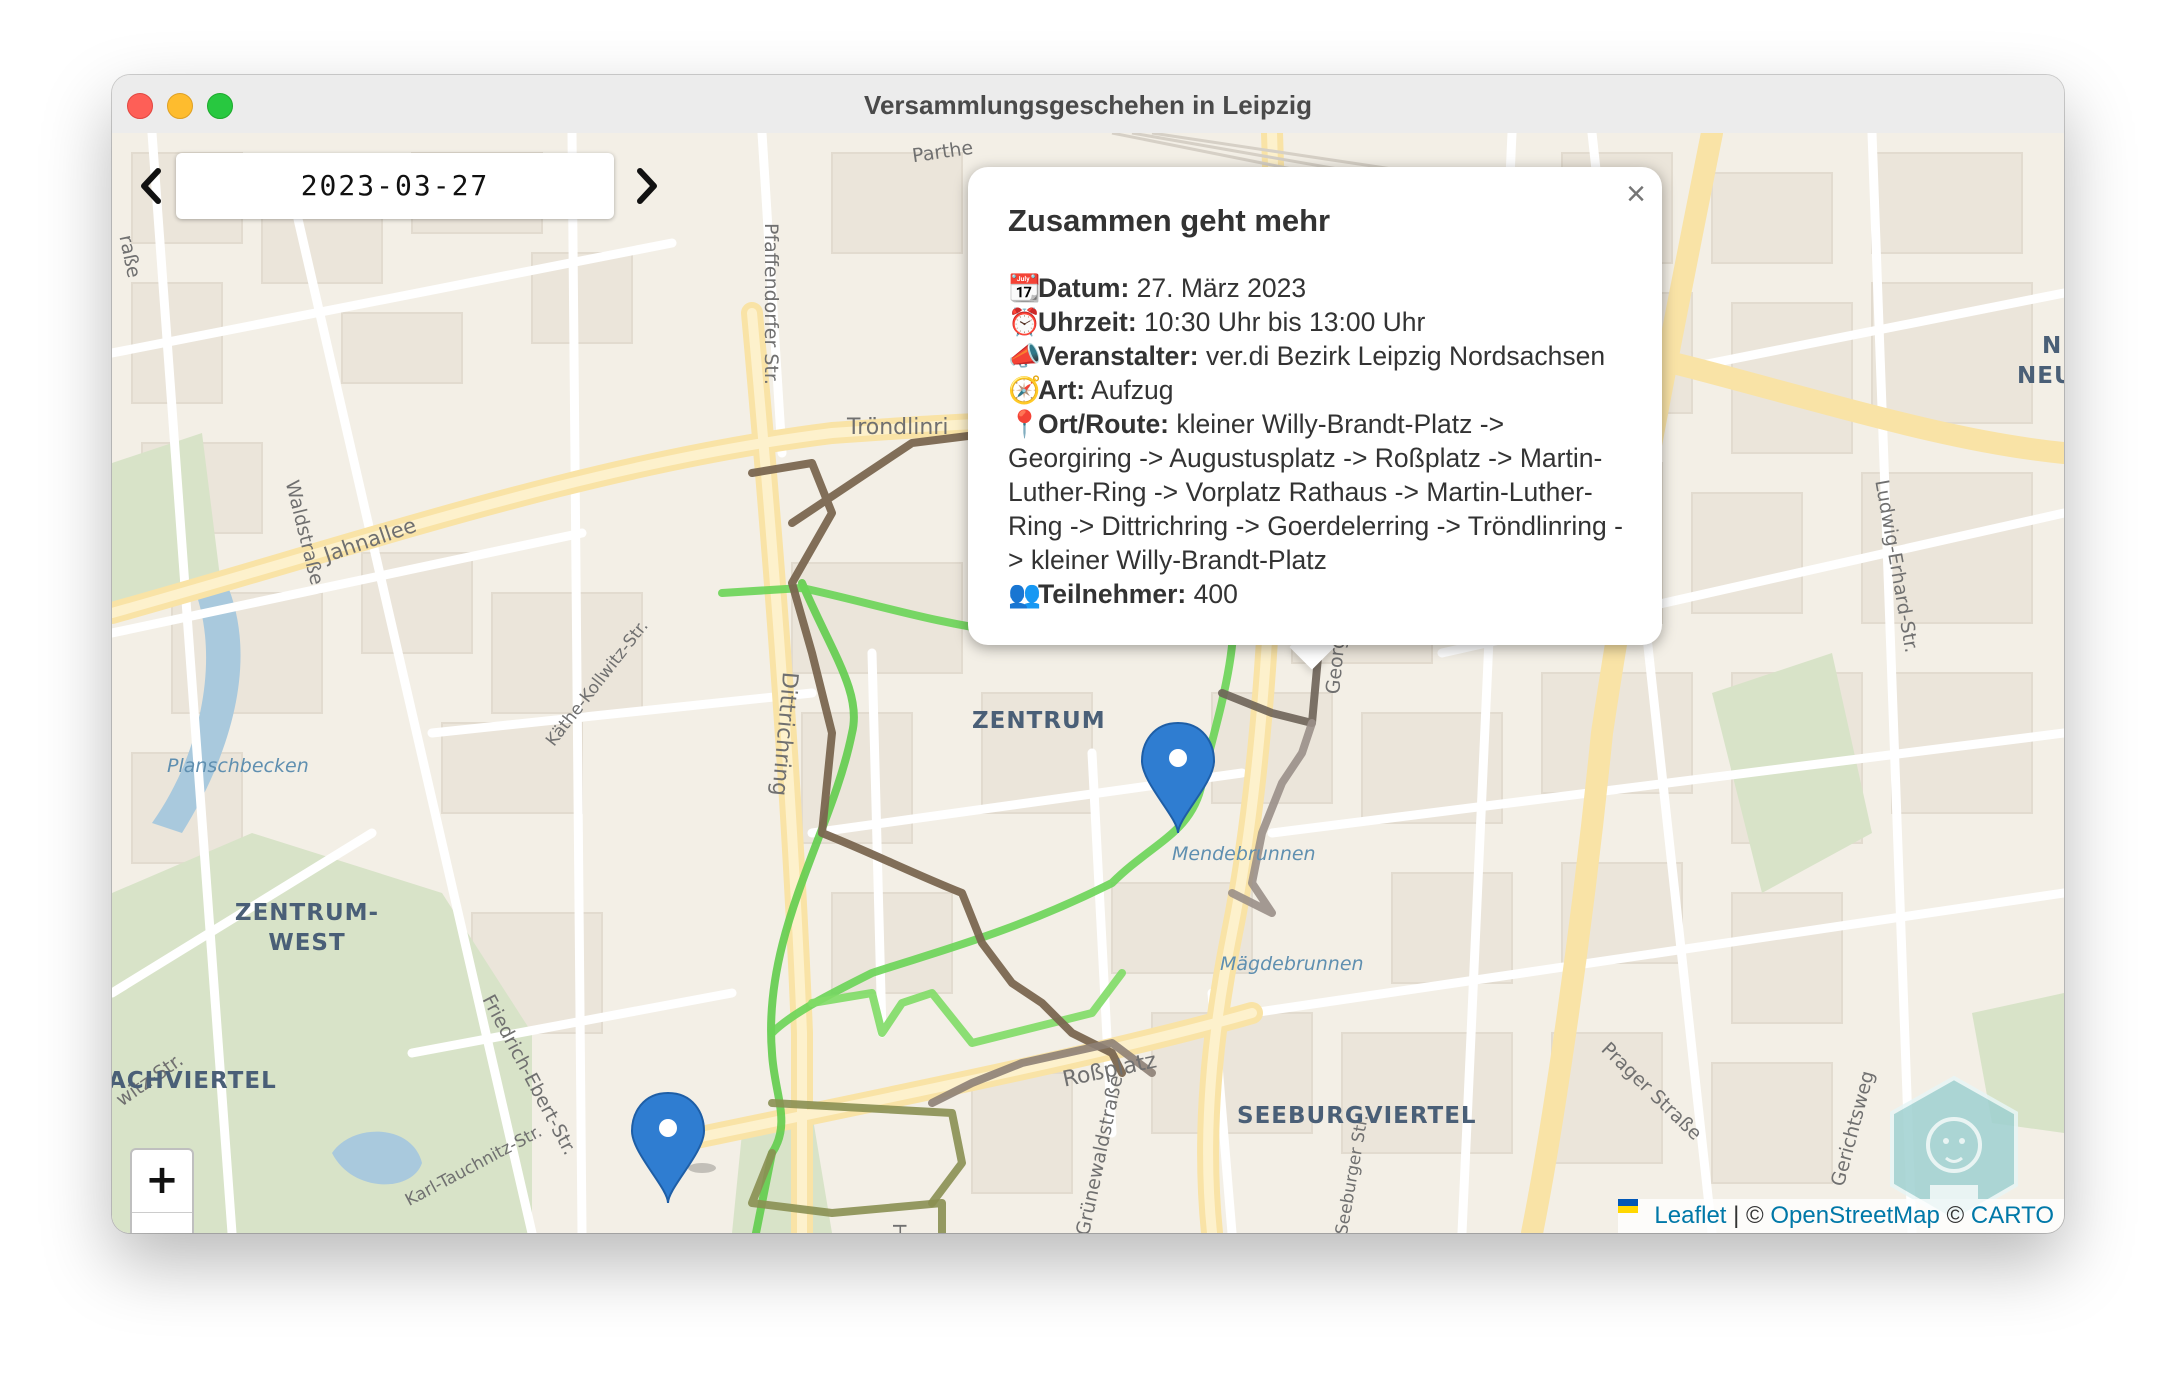 The image size is (2172, 1380). What do you see at coordinates (307, 928) in the screenshot?
I see `district-label: ZENTRUM-WEST` at bounding box center [307, 928].